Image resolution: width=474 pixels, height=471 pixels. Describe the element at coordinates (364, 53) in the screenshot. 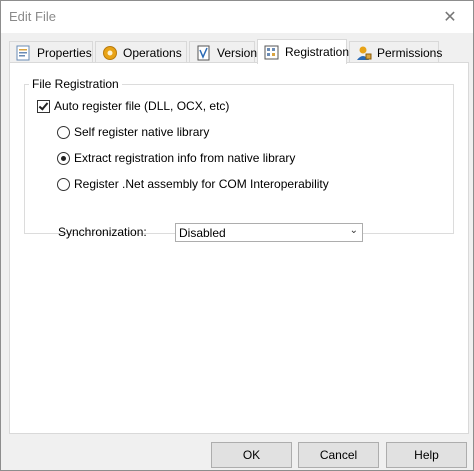

I see `user-permissions-icon` at that location.